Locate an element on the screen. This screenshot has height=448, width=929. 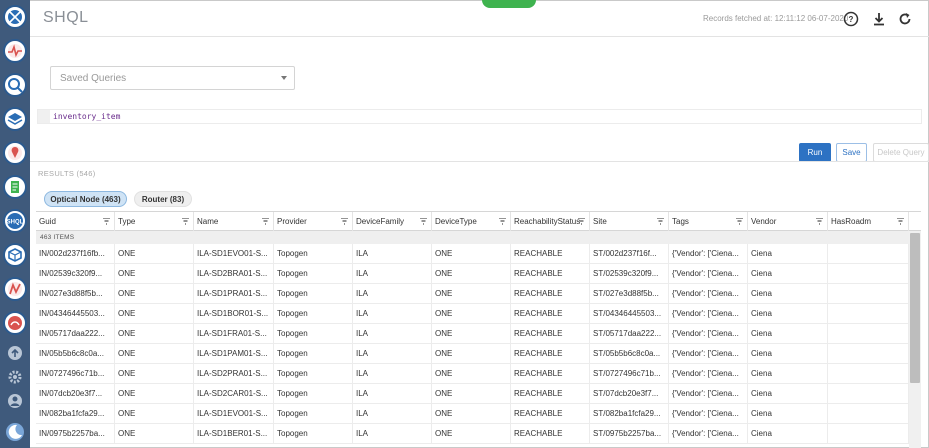
shql-icon: SHQL is located at coordinates (15, 221).